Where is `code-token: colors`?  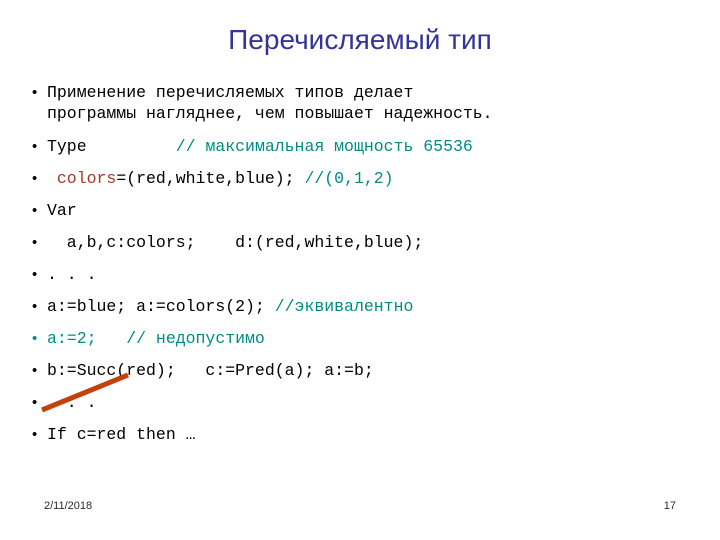
code-token: colors is located at coordinates (86, 178).